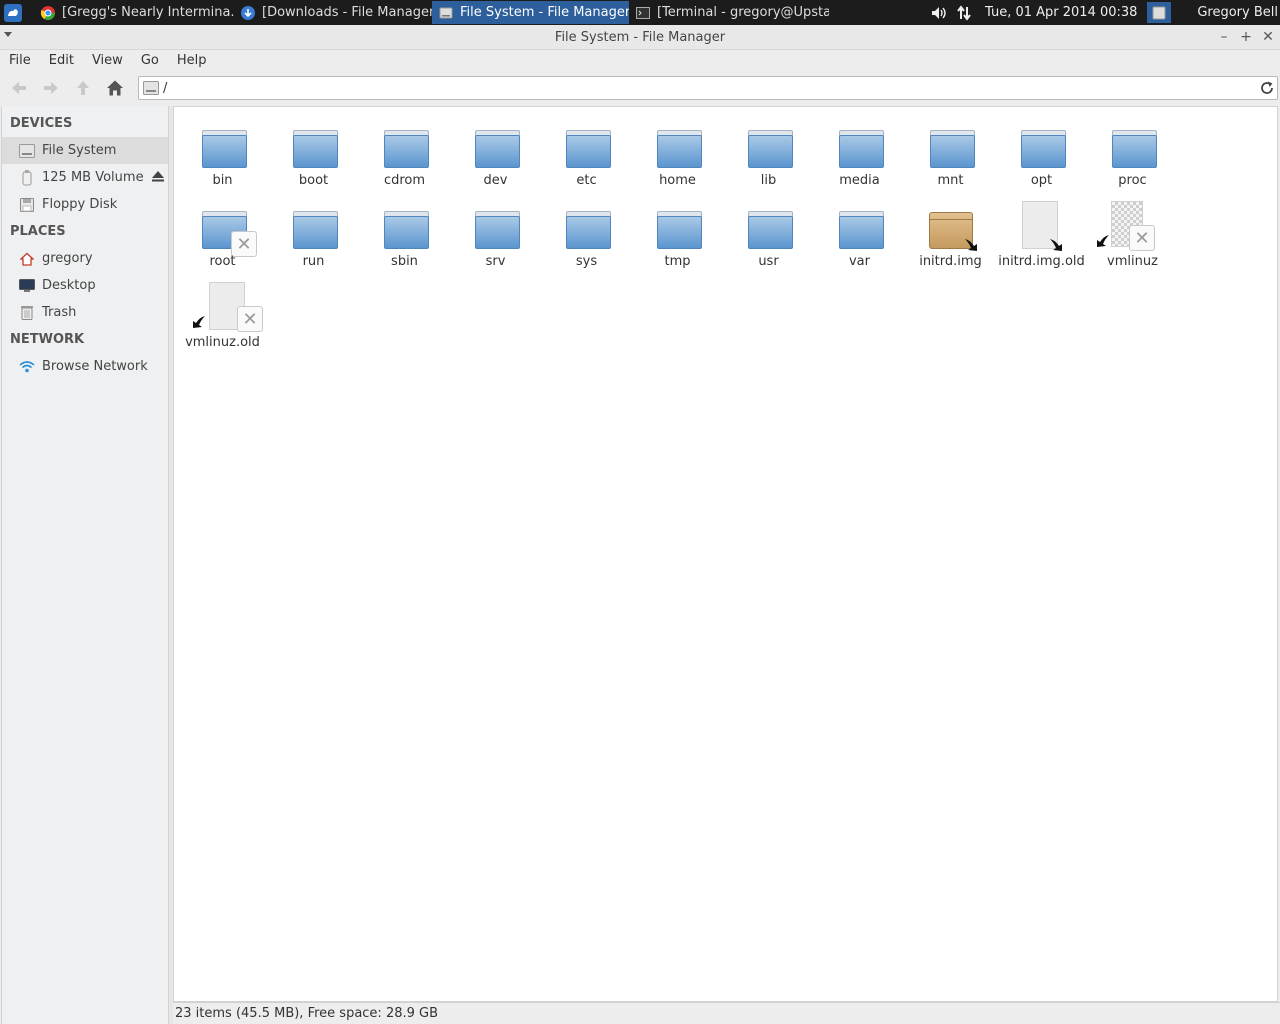 The width and height of the screenshot is (1280, 1024). What do you see at coordinates (952, 227) in the screenshot?
I see `package-icon` at bounding box center [952, 227].